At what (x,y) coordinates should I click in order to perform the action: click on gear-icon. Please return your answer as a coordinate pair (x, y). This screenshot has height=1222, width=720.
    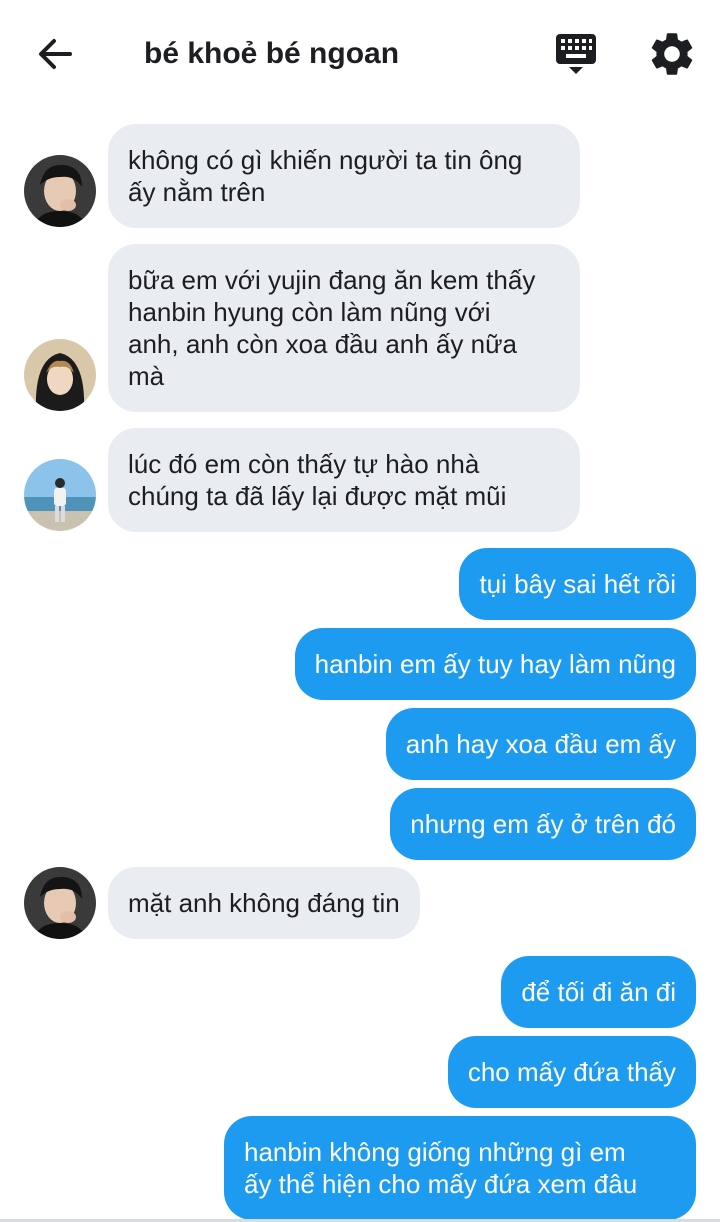
    Looking at the image, I should click on (672, 54).